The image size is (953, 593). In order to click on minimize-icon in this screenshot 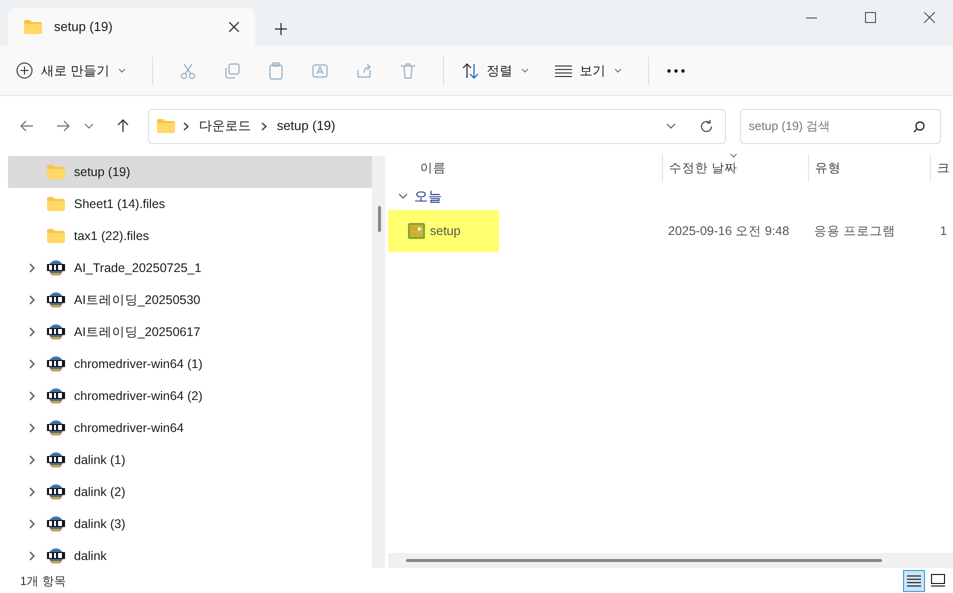, I will do `click(811, 17)`.